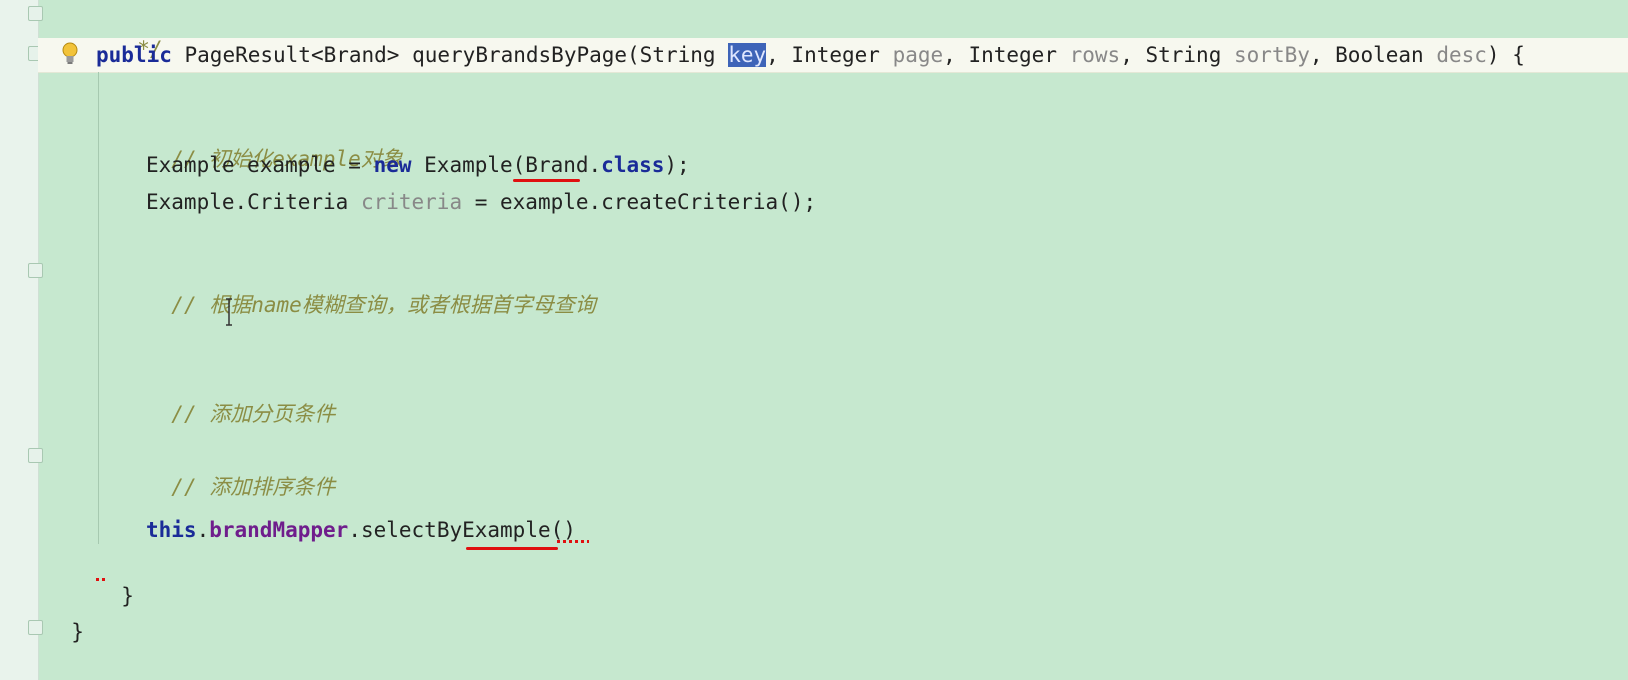 The height and width of the screenshot is (680, 1628). Describe the element at coordinates (260, 165) in the screenshot. I see `code-segment: Example example =` at that location.